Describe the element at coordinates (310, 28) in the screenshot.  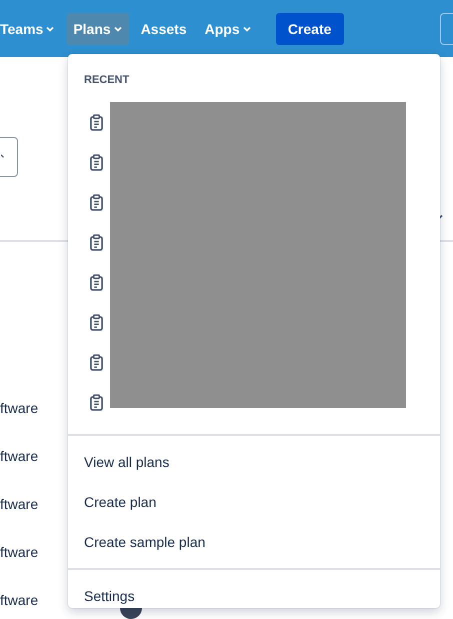
I see `create-button: Create` at that location.